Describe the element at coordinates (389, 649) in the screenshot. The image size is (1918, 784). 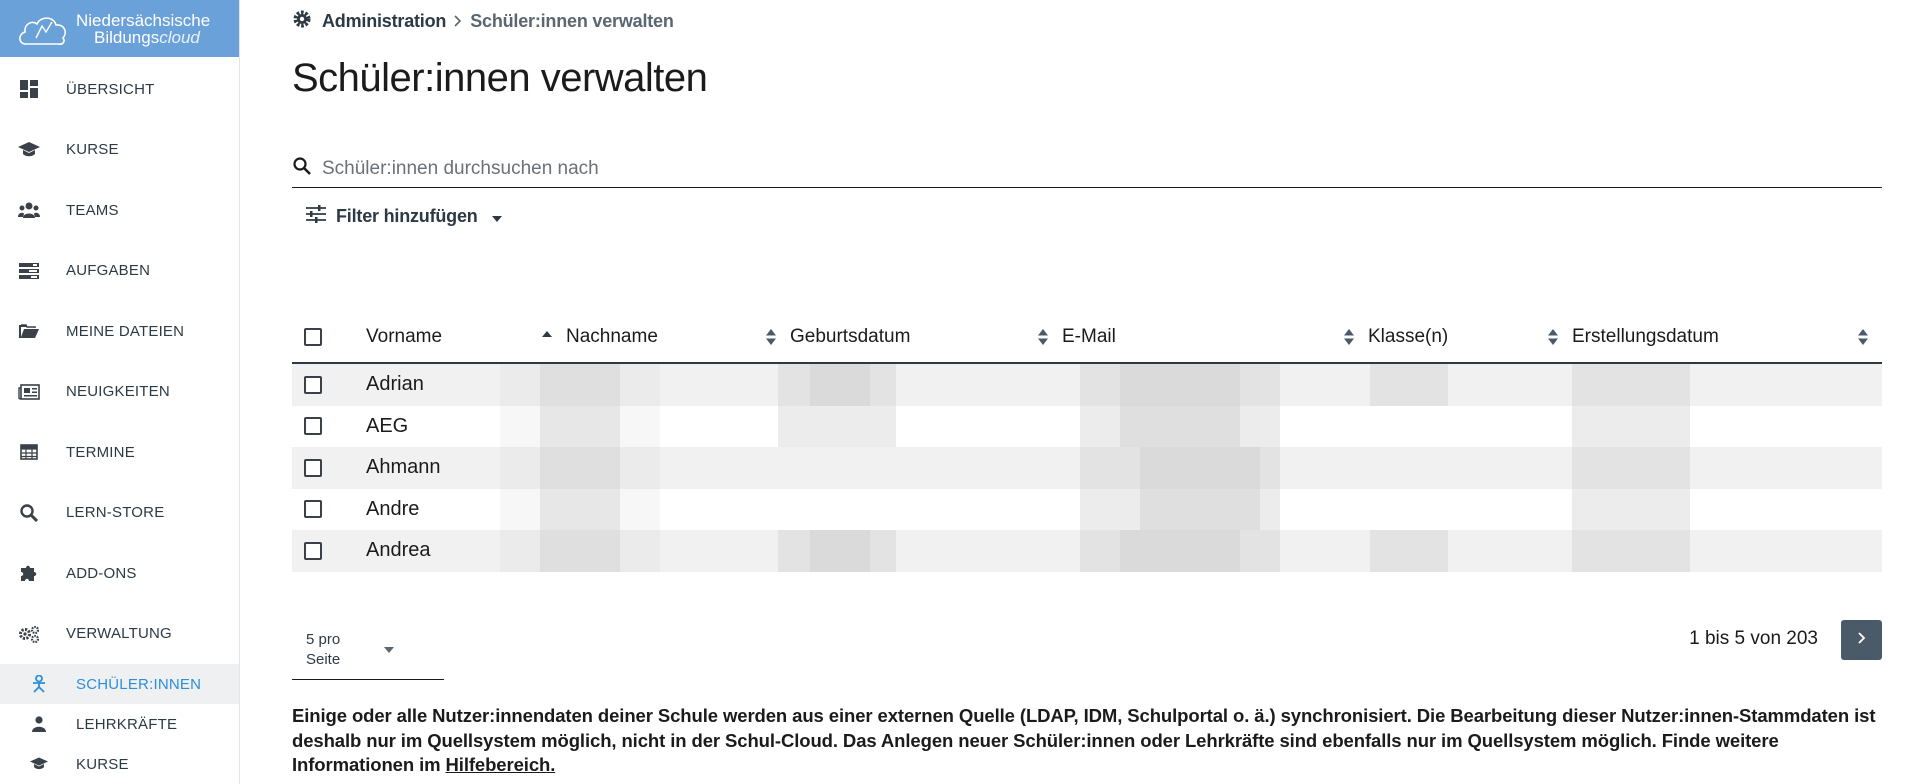
I see `caret-down-icon` at that location.